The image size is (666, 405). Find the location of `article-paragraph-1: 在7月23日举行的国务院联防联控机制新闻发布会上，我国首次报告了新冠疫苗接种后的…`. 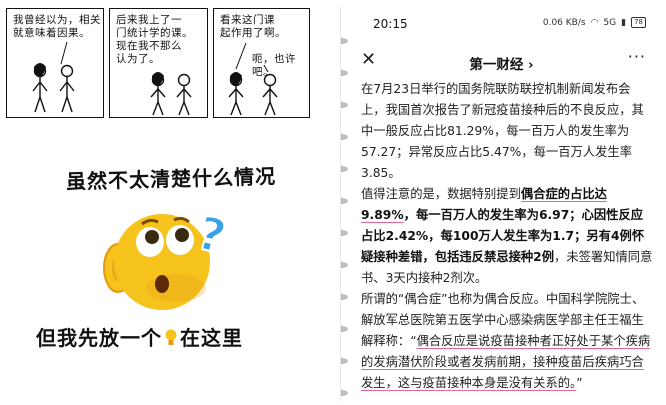

article-paragraph-1: 在7月23日举行的国务院联防联控机制新闻发布会上，我国首次报告了新冠疫苗接种后的… is located at coordinates (502, 131).